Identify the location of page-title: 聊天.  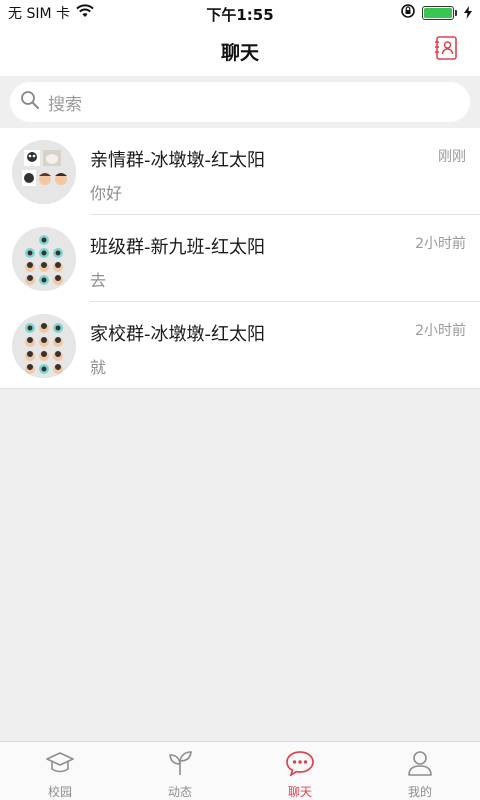
(239, 53).